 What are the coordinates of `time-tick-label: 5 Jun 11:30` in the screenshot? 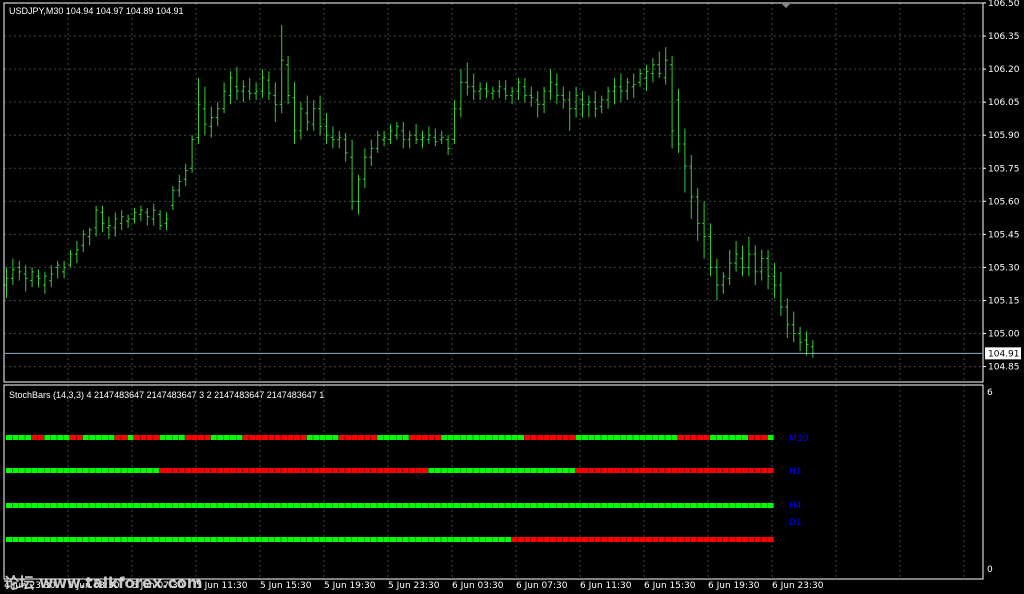 It's located at (222, 586).